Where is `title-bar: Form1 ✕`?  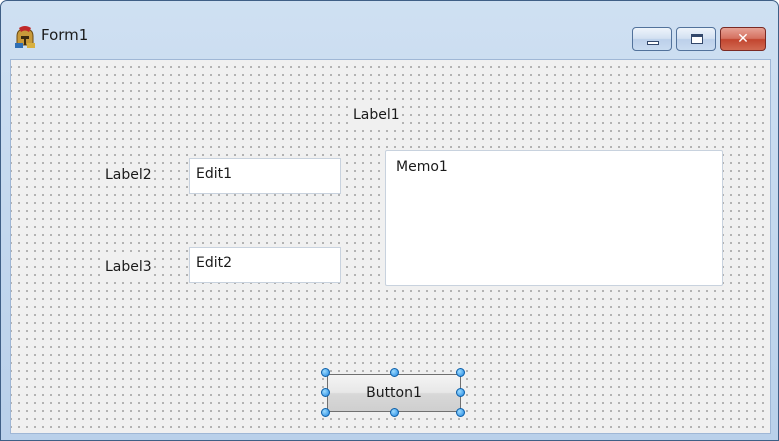
title-bar: Form1 ✕ is located at coordinates (389, 30).